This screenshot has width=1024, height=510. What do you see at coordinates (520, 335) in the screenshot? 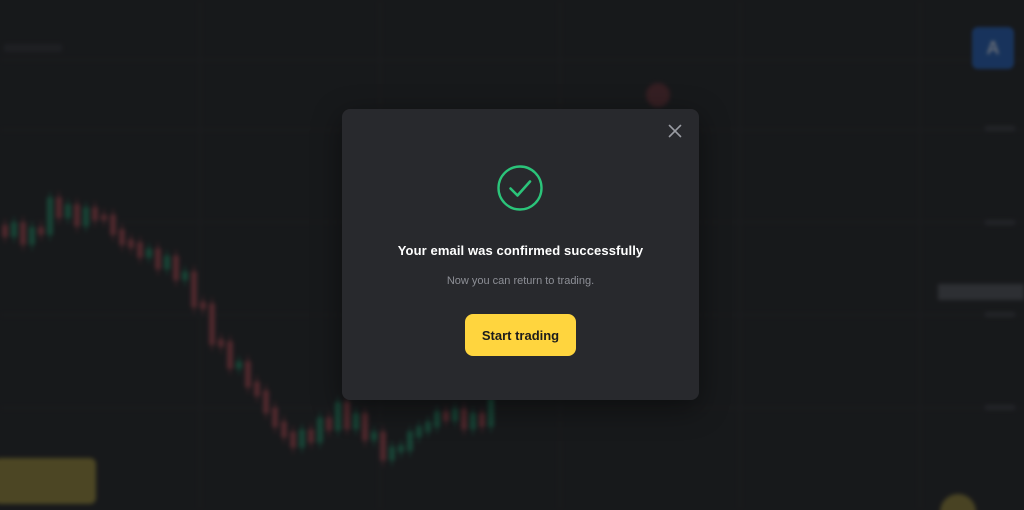
I see `start-trading-button: Start trading` at bounding box center [520, 335].